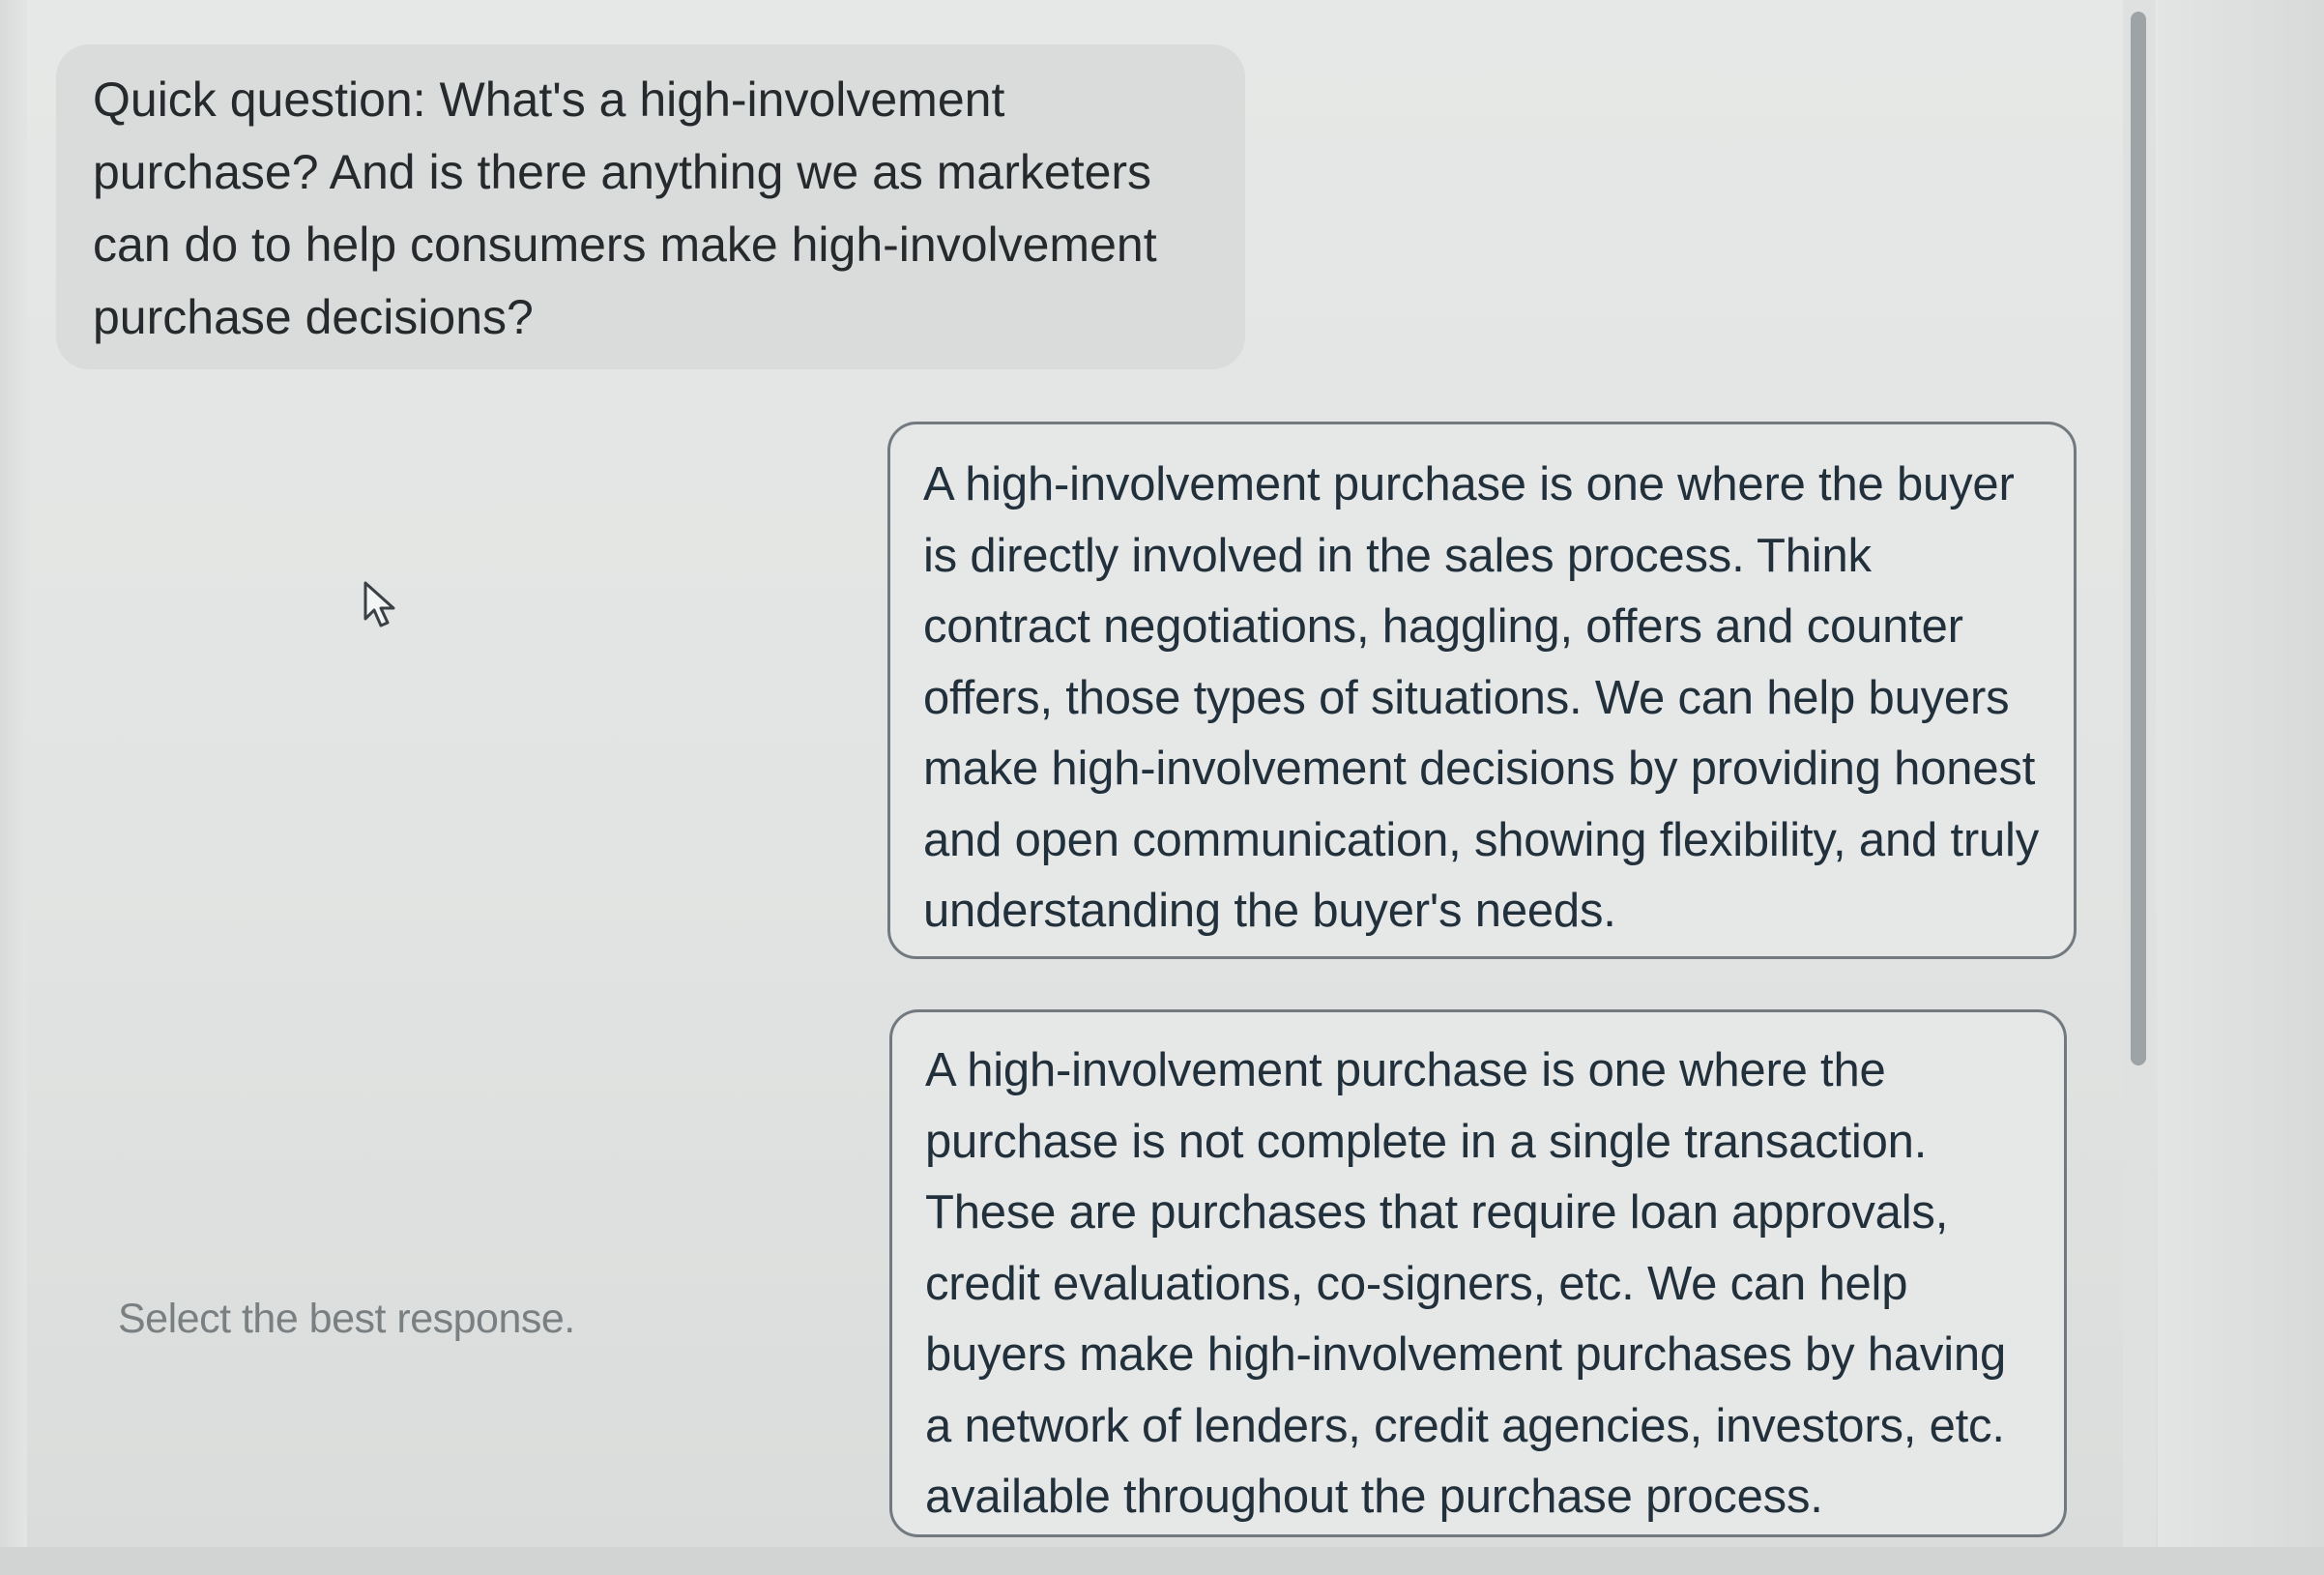 The image size is (2324, 1575). What do you see at coordinates (13, 787) in the screenshot?
I see `left-edge` at bounding box center [13, 787].